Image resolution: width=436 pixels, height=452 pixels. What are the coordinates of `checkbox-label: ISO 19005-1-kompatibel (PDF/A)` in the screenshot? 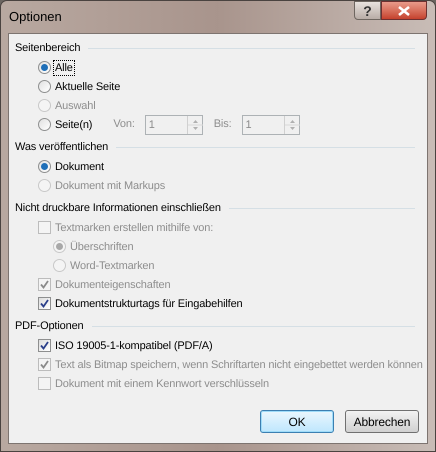 It's located at (134, 345).